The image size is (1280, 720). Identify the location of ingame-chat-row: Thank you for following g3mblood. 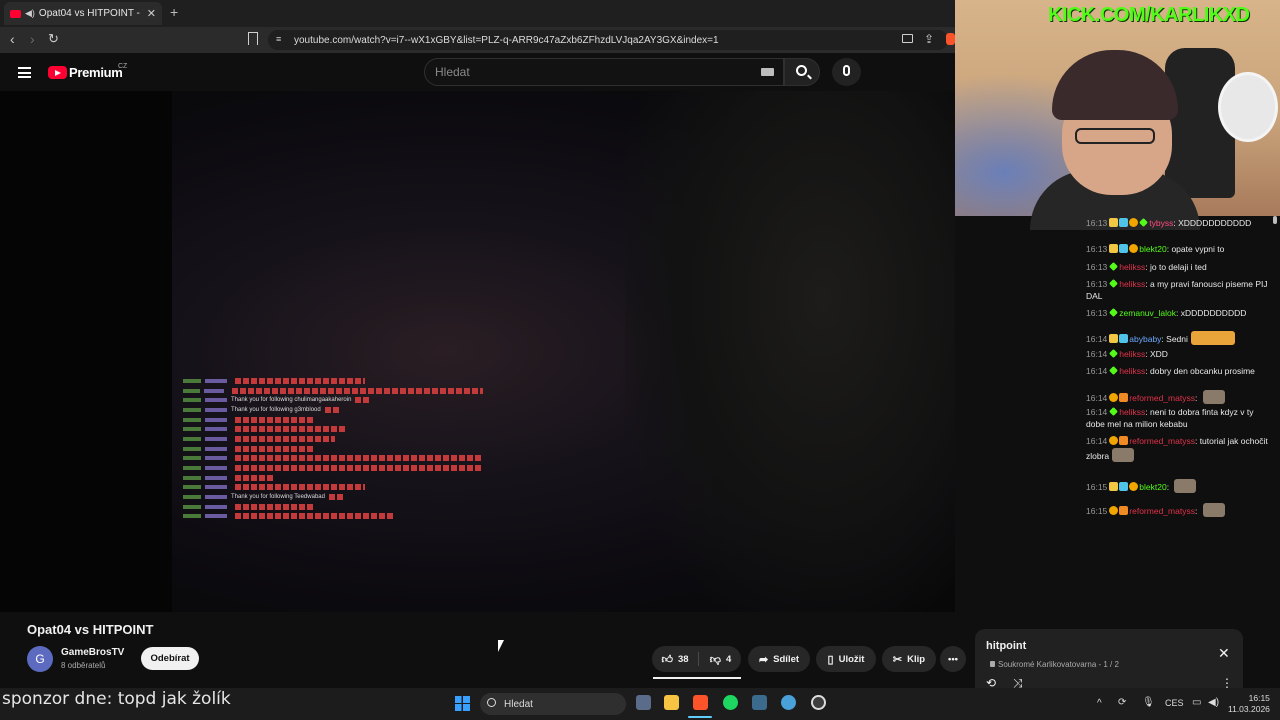
(333, 410).